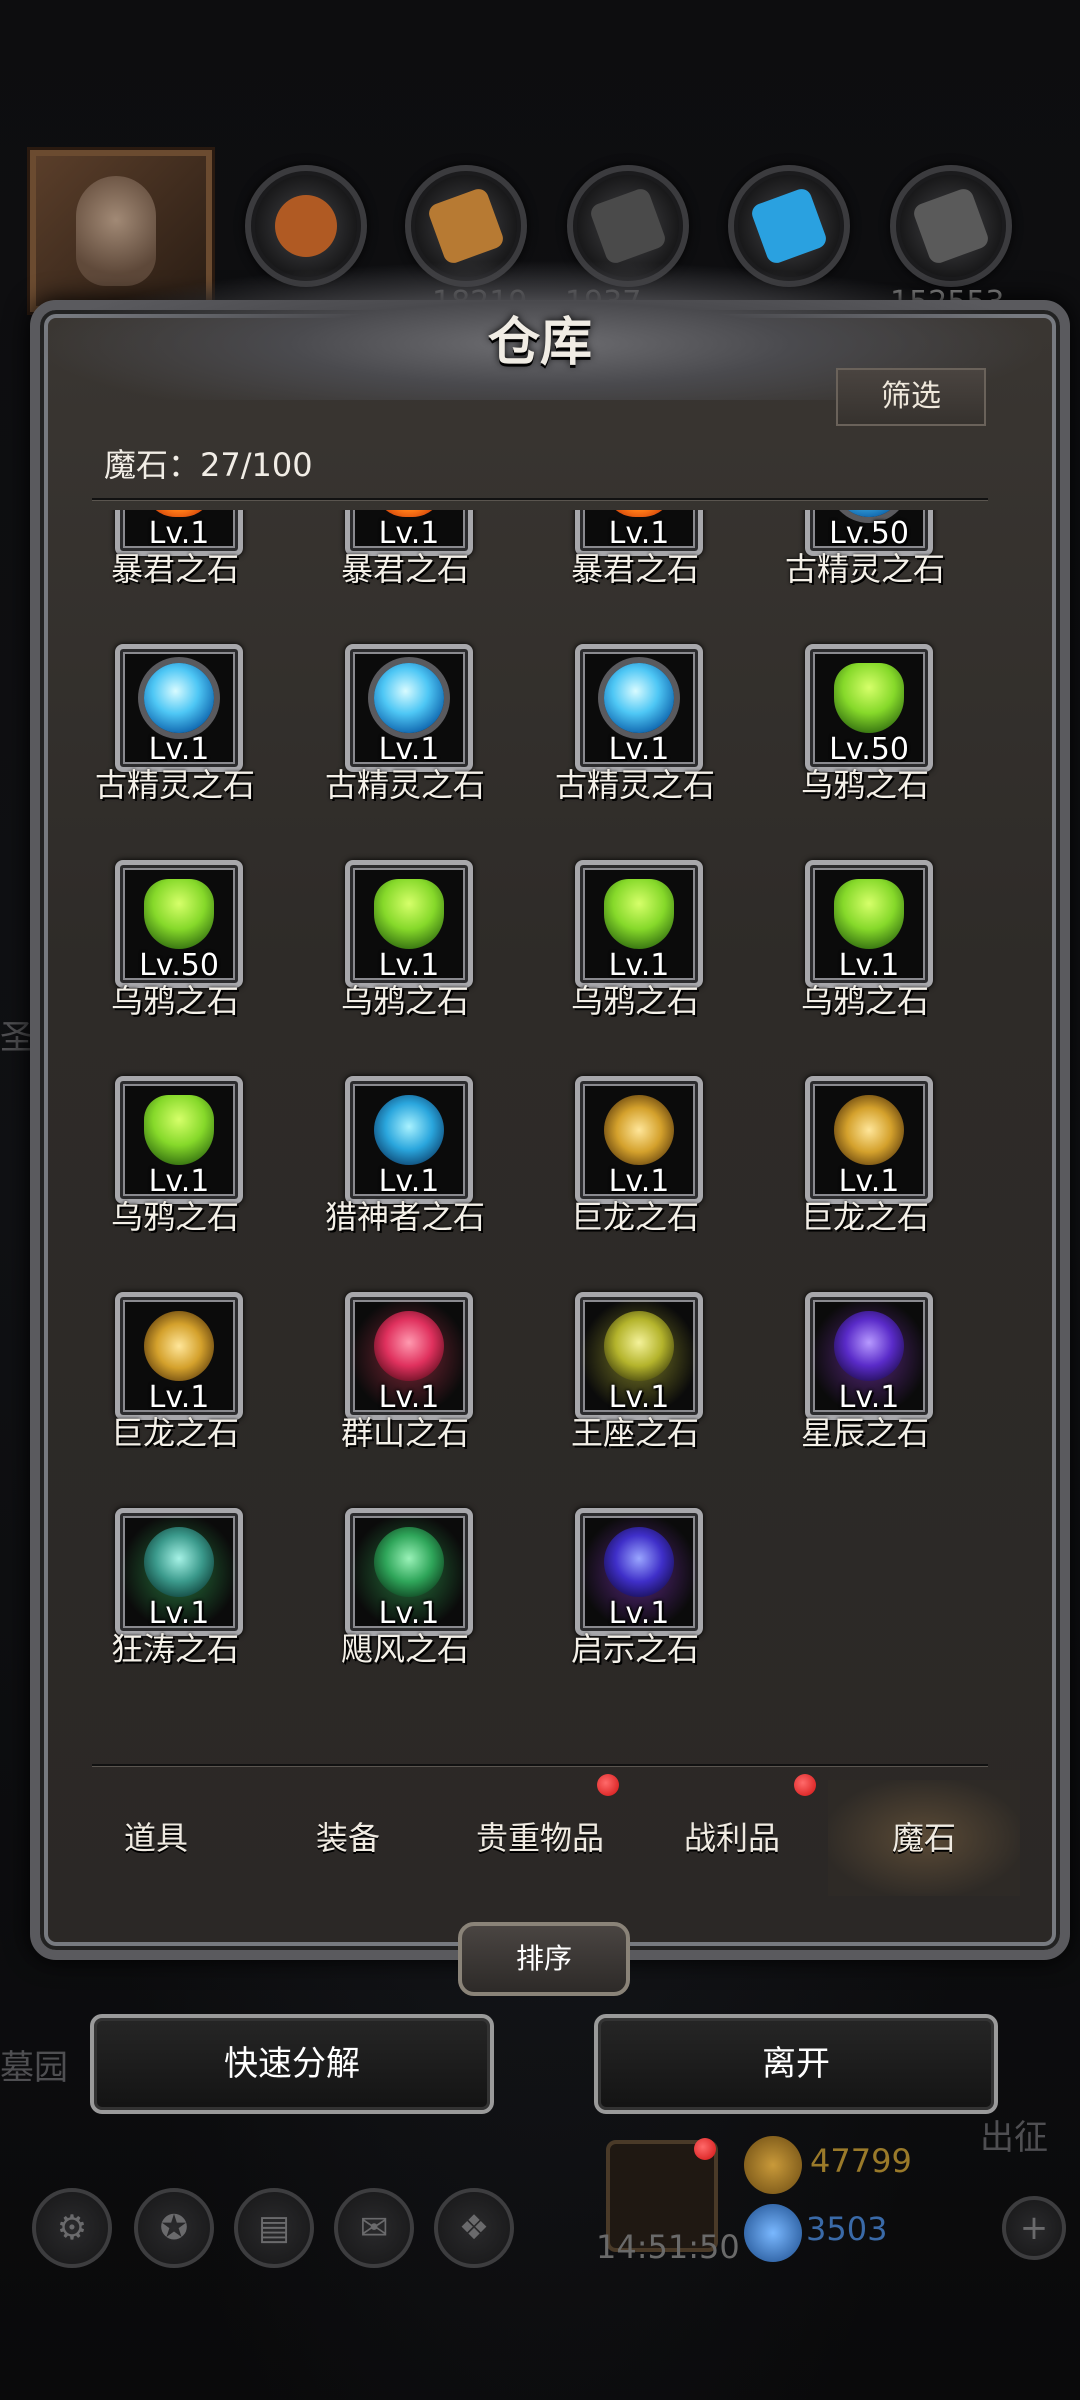  I want to click on gold-amount: 47799, so click(861, 2161).